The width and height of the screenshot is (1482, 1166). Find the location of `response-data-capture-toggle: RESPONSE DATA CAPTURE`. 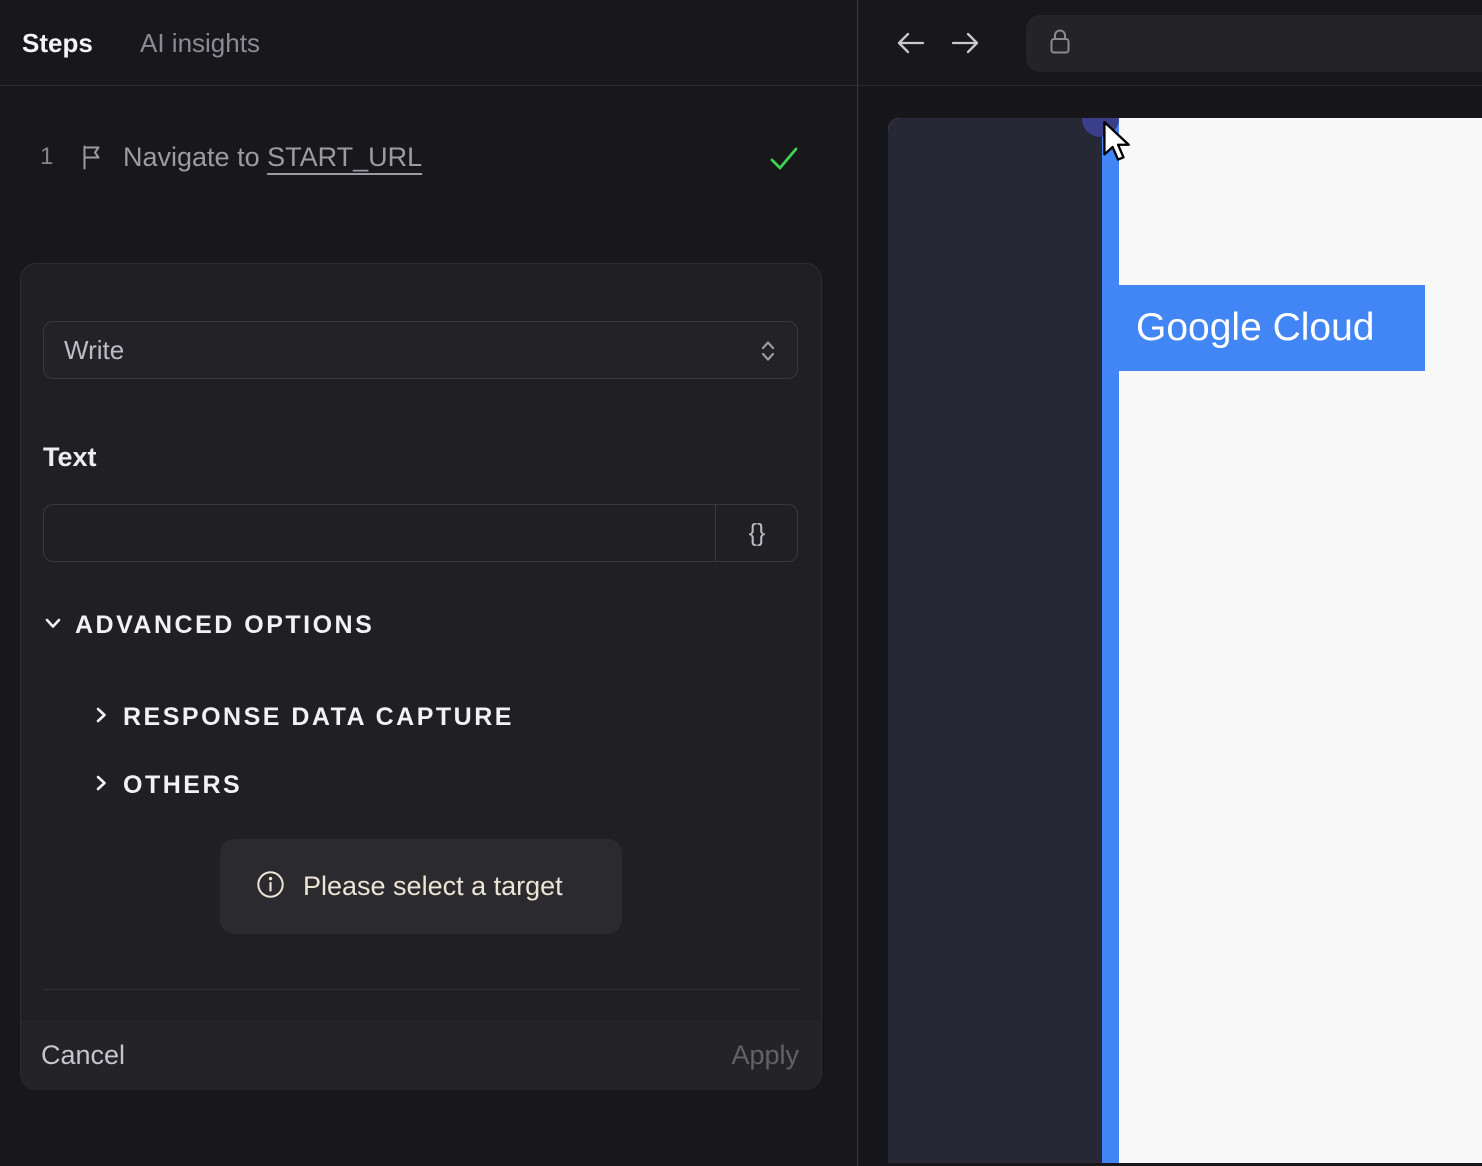

response-data-capture-toggle: RESPONSE DATA CAPTURE is located at coordinates (302, 717).